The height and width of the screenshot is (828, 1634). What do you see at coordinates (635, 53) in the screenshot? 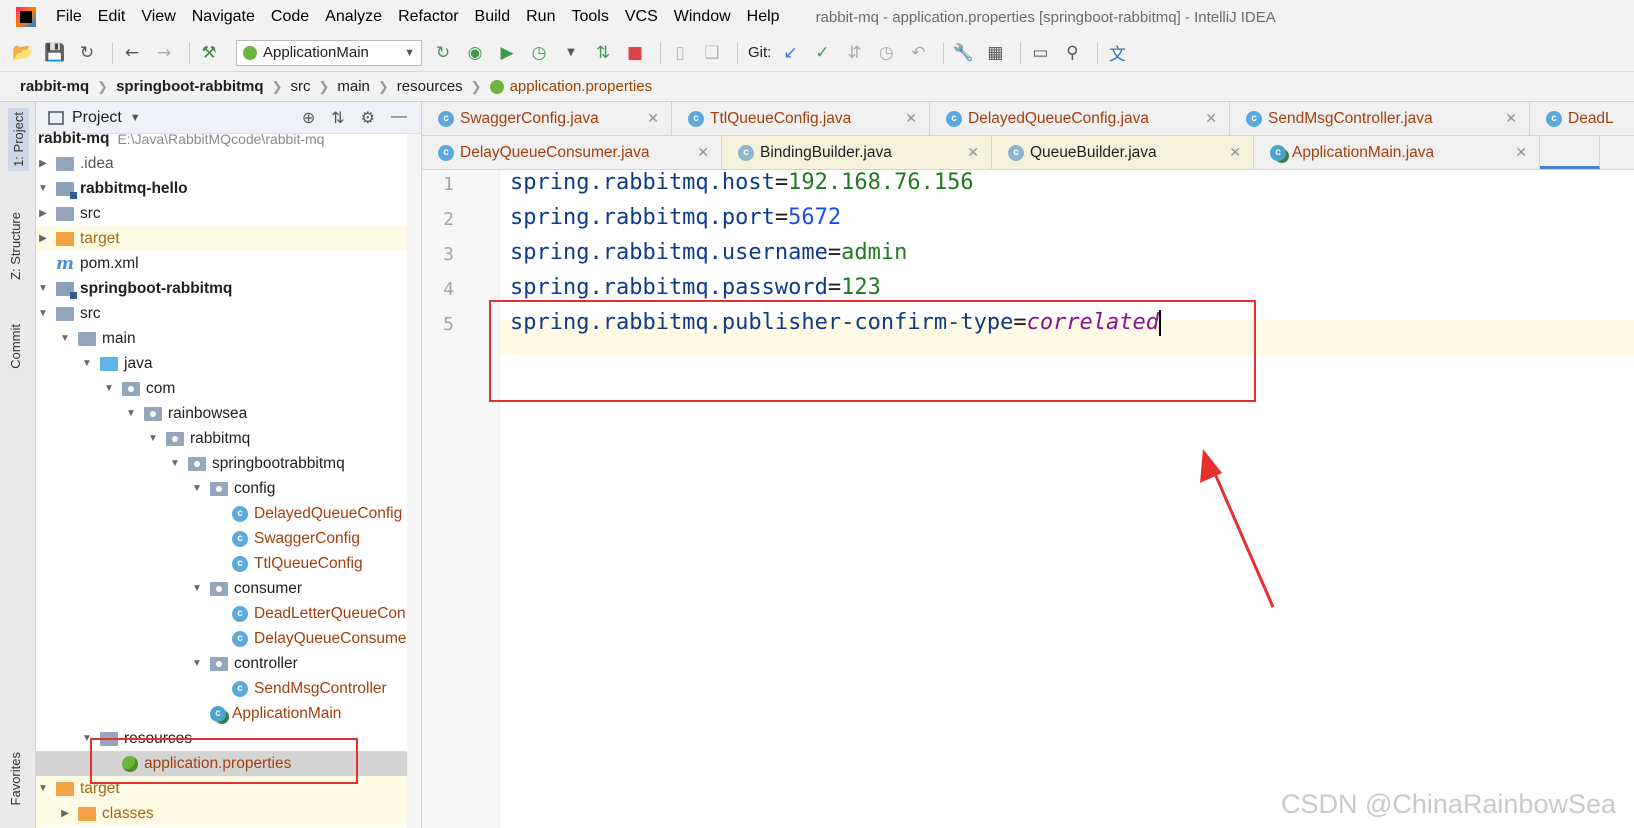
I see `stop-icon: ■` at bounding box center [635, 53].